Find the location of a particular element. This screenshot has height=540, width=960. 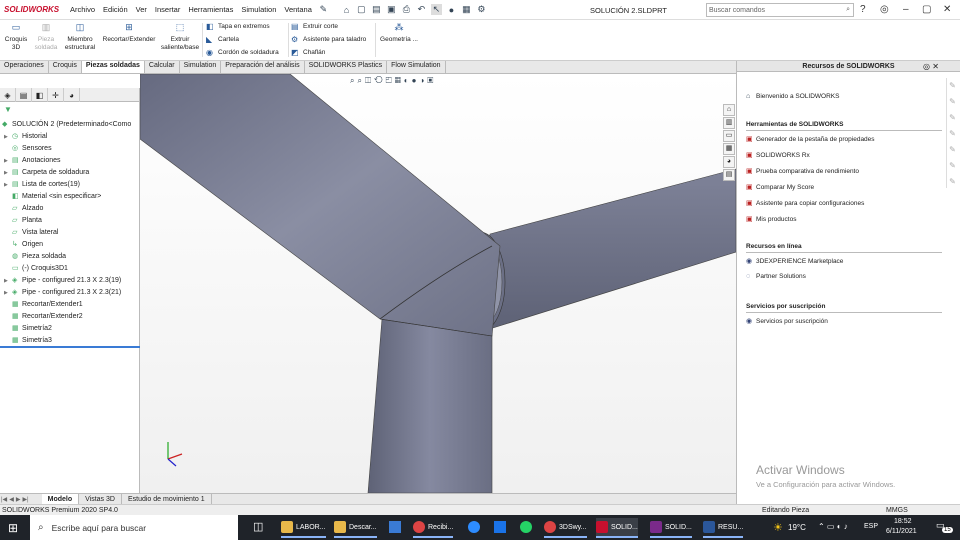

file-explorer-icon: ▭ is located at coordinates (729, 136).